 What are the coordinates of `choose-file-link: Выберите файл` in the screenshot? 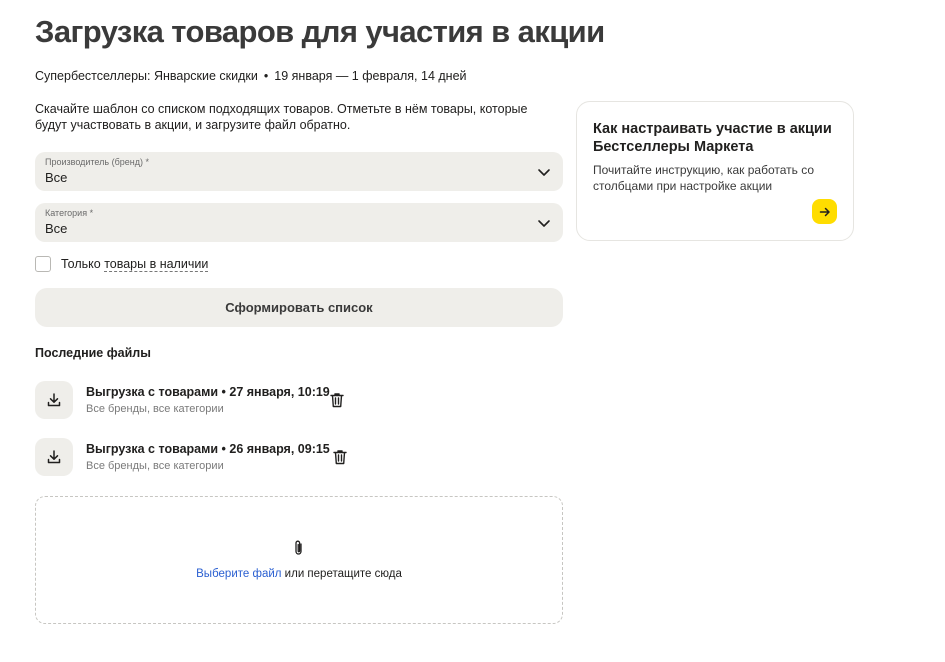 It's located at (238, 574).